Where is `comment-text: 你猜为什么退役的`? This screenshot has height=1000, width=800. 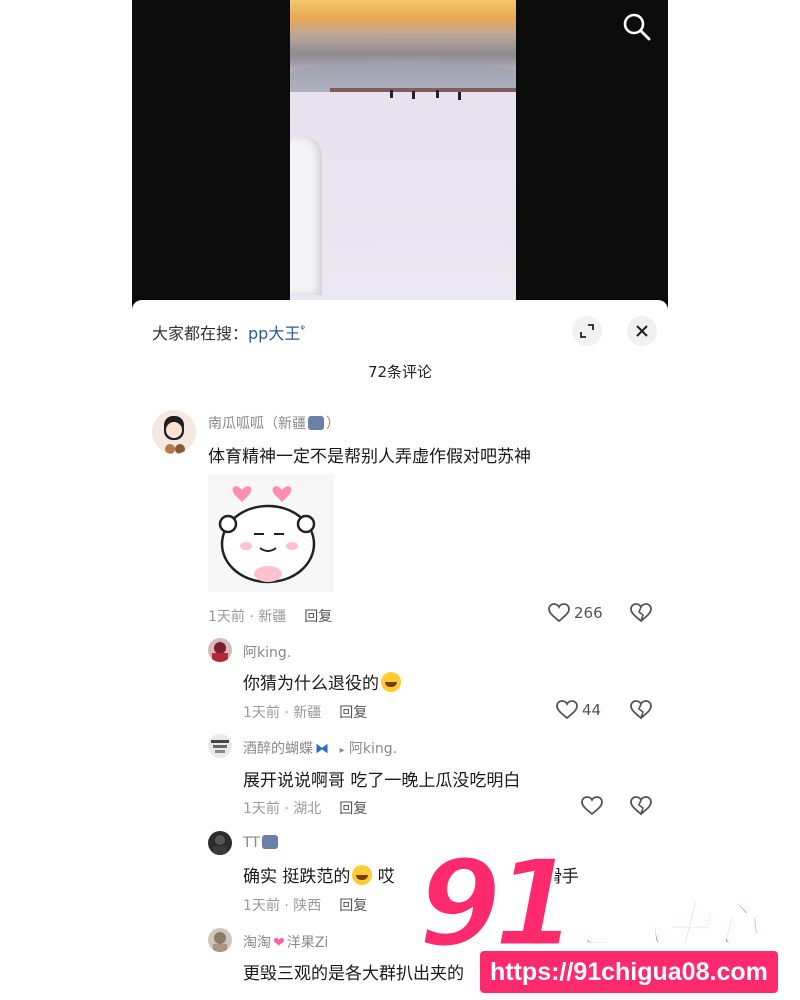 comment-text: 你猜为什么退役的 is located at coordinates (322, 681).